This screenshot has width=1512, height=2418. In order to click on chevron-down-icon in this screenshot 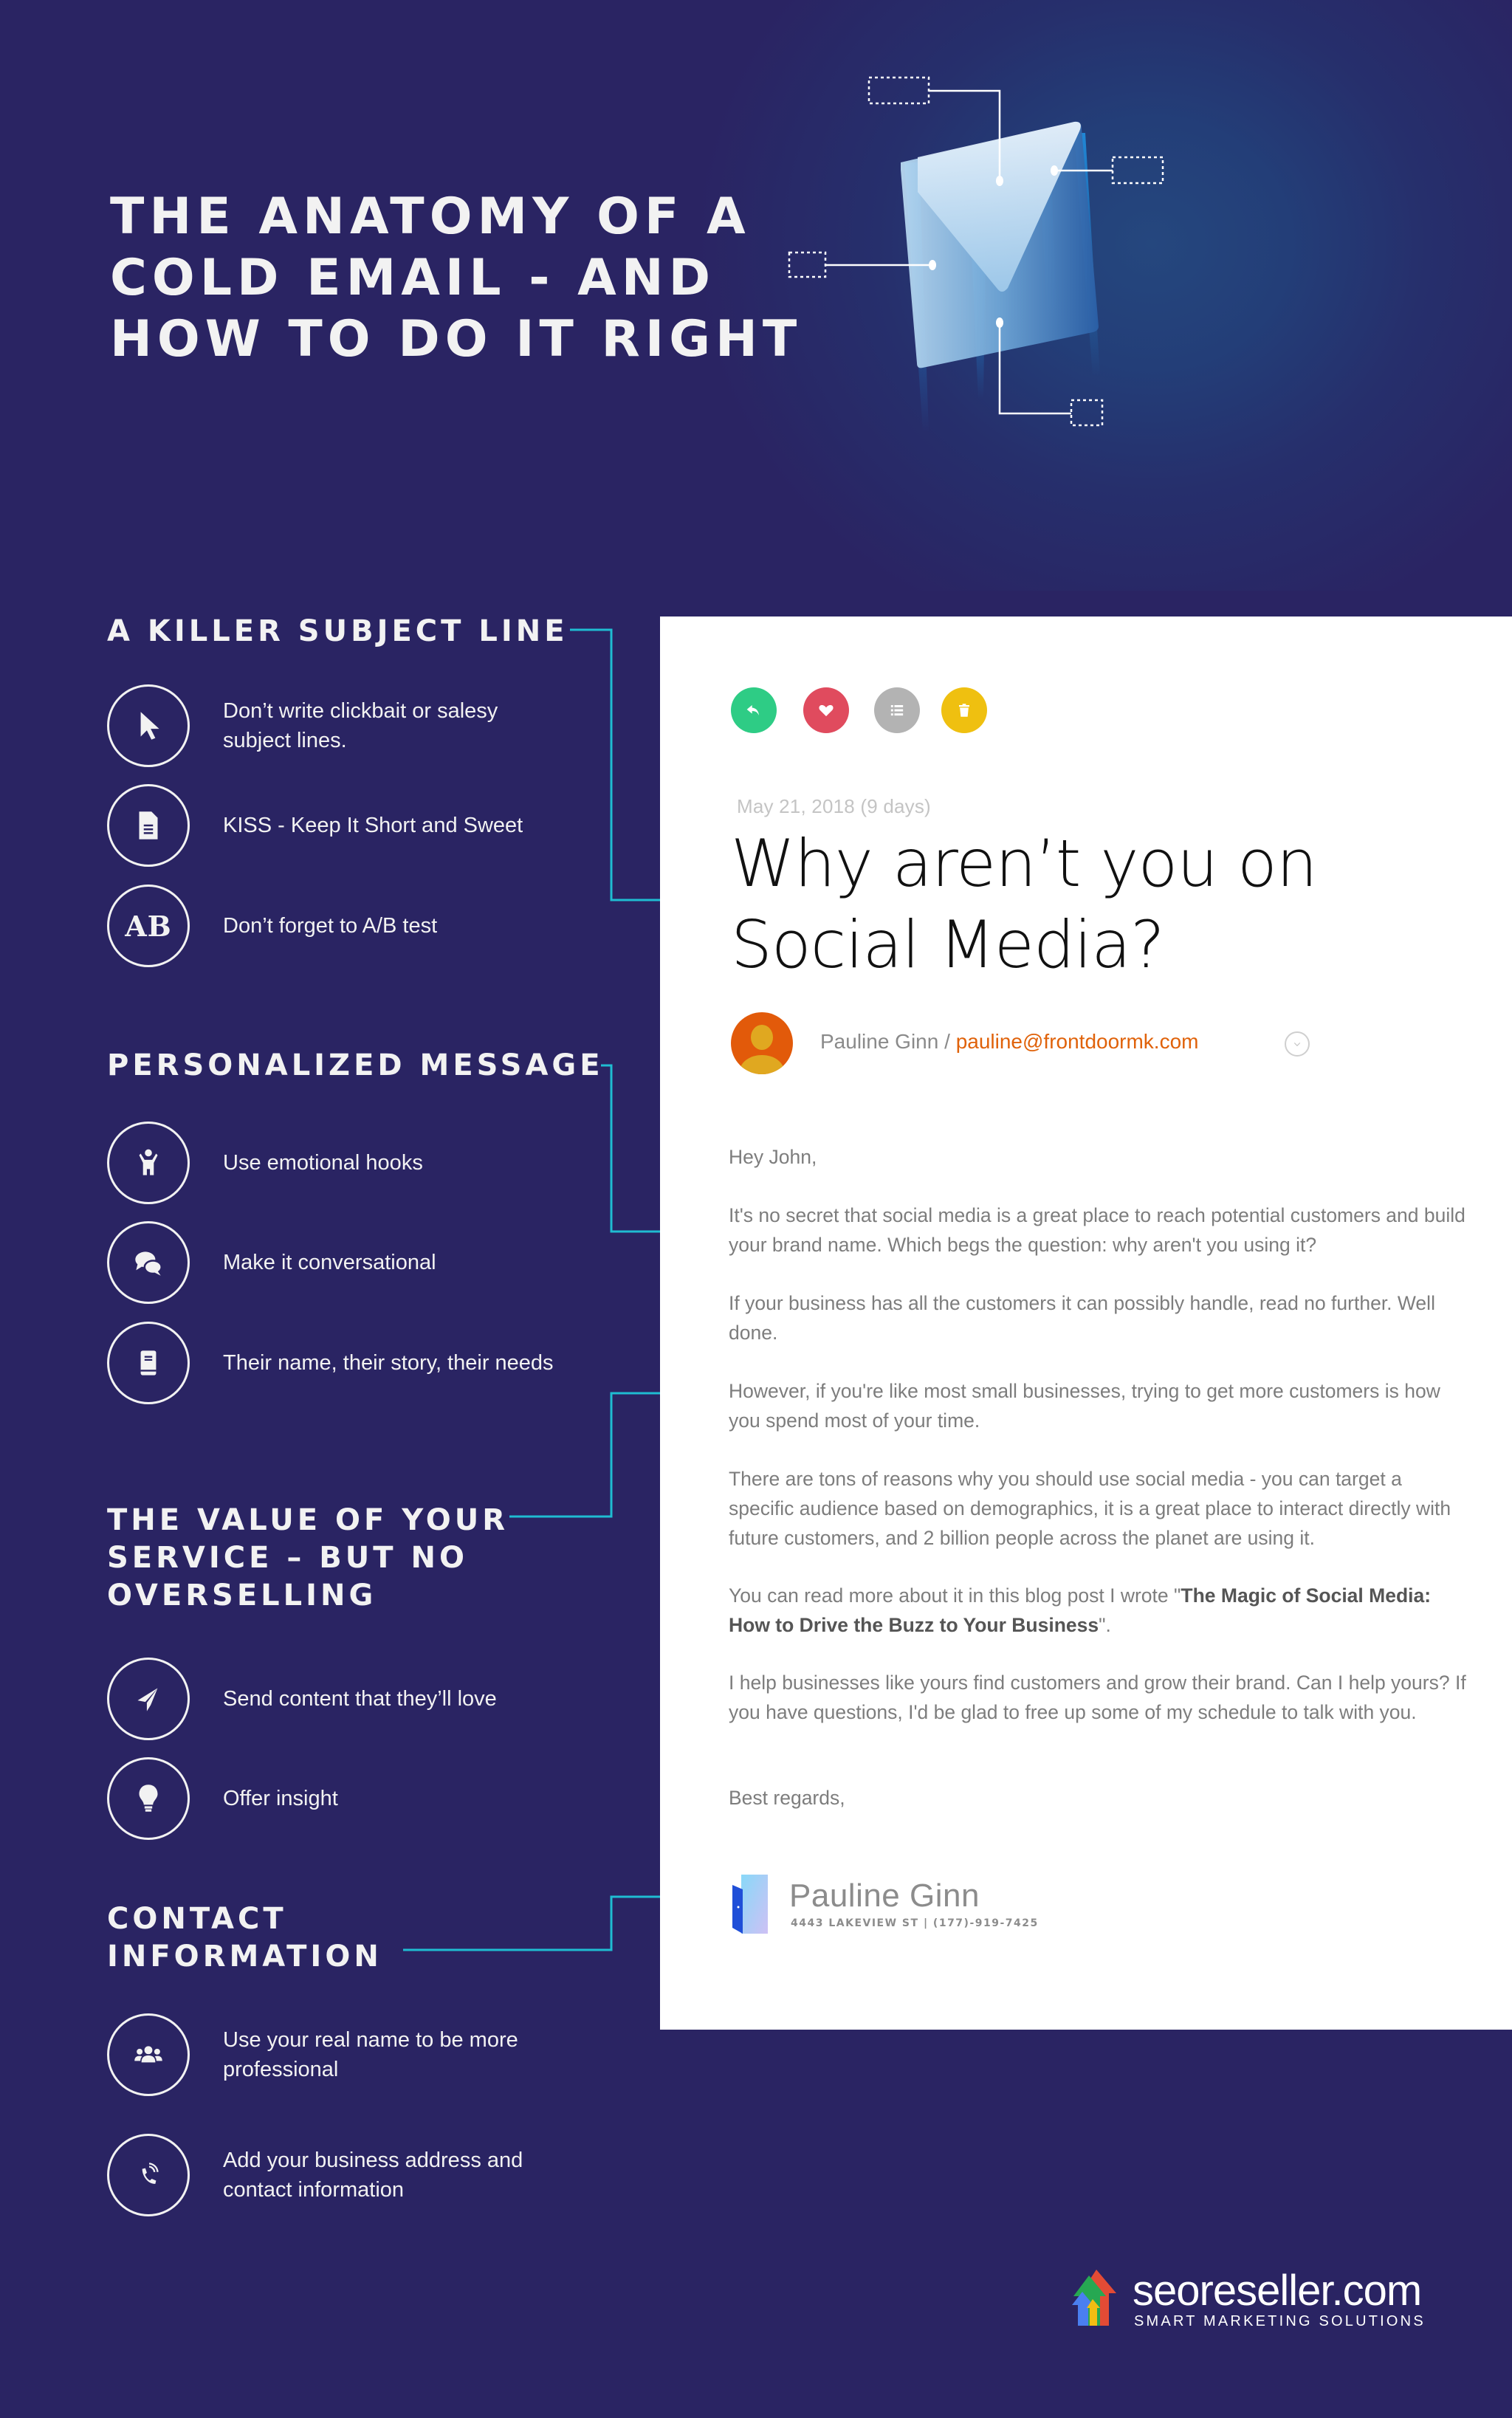, I will do `click(1297, 1045)`.